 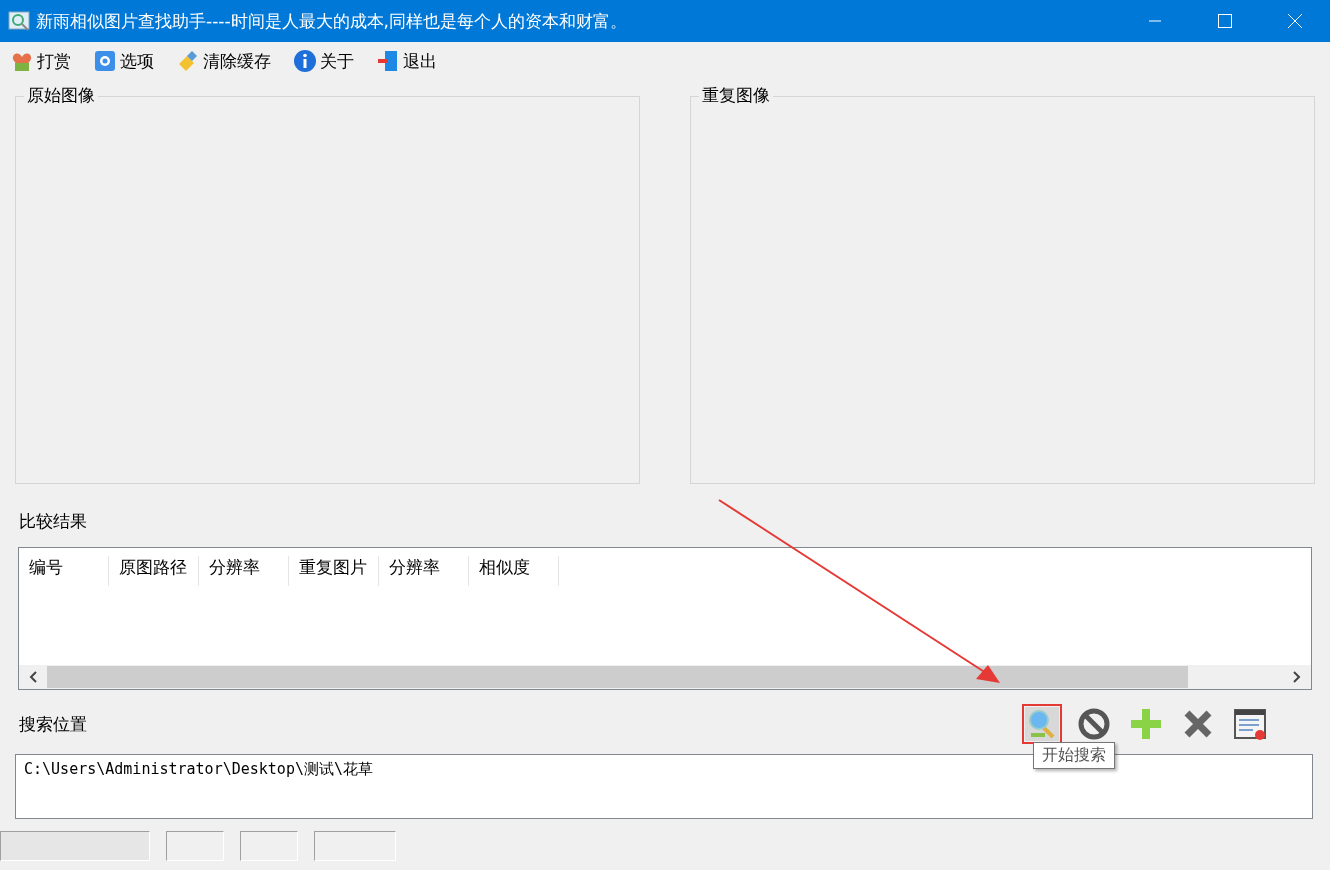 I want to click on section-label: 搜索位置, so click(x=52, y=724).